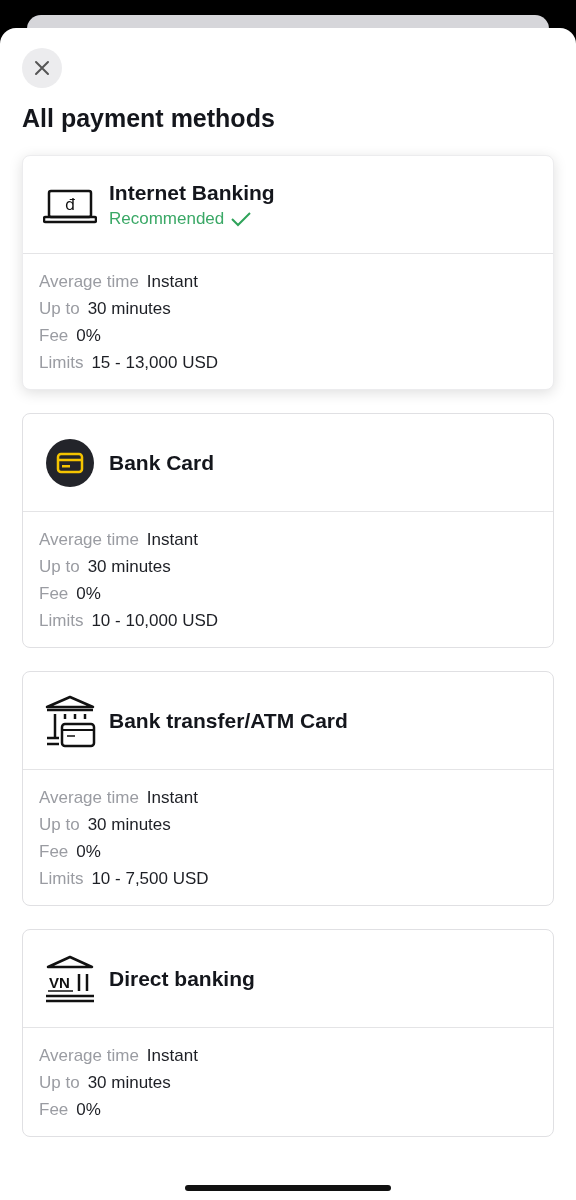  I want to click on method-name: Direct banking, so click(182, 978).